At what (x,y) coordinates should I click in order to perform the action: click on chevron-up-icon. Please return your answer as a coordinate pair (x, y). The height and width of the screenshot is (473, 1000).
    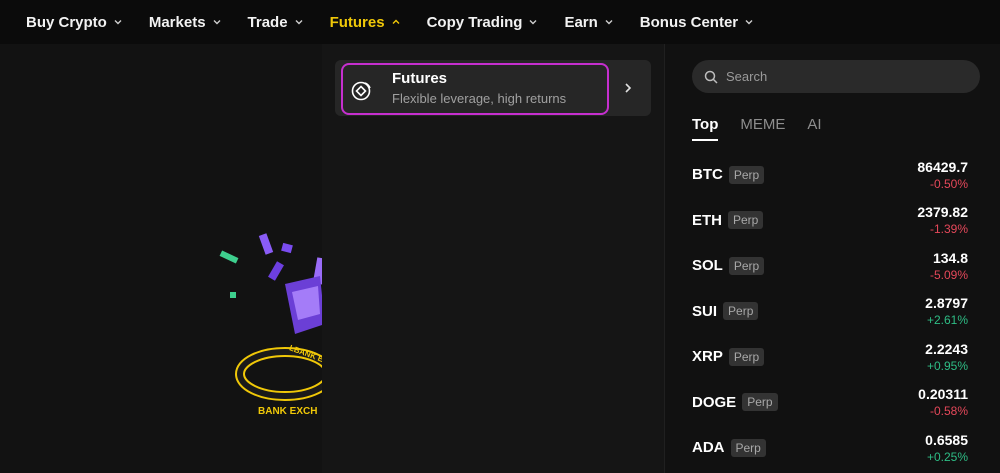
    Looking at the image, I should click on (396, 21).